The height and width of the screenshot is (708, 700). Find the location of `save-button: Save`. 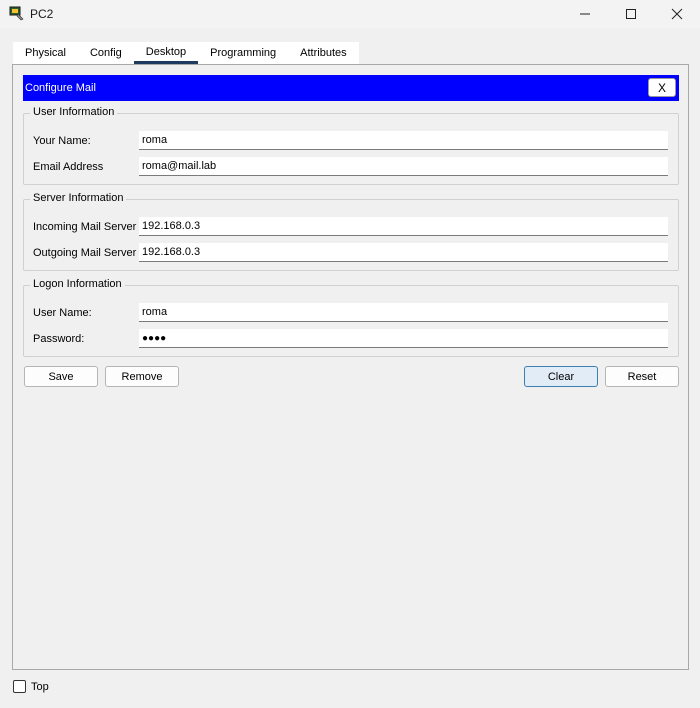

save-button: Save is located at coordinates (61, 376).